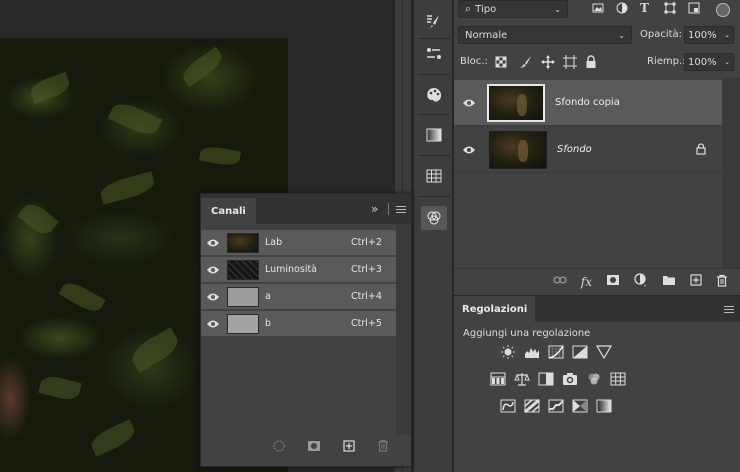 Image resolution: width=740 pixels, height=472 pixels. Describe the element at coordinates (666, 61) in the screenshot. I see `fill-label: Riemp.:` at that location.